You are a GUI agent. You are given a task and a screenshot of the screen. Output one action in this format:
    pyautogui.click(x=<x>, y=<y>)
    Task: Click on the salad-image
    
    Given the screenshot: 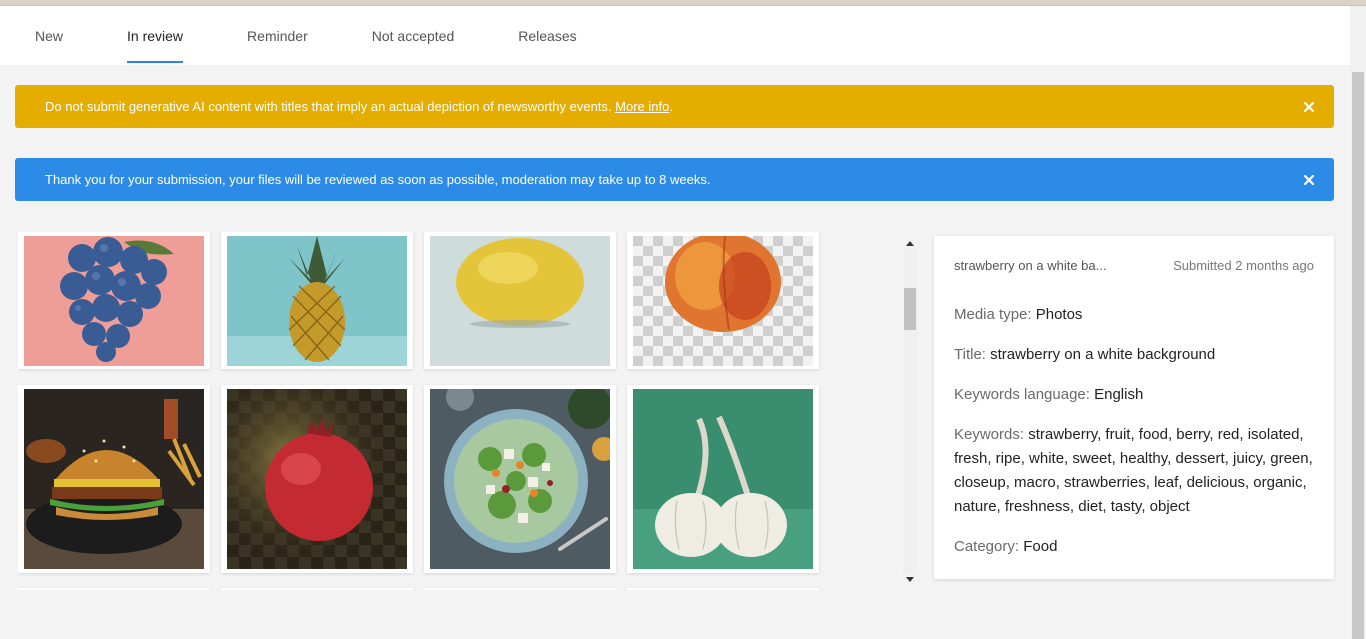 What is the action you would take?
    pyautogui.click(x=520, y=479)
    